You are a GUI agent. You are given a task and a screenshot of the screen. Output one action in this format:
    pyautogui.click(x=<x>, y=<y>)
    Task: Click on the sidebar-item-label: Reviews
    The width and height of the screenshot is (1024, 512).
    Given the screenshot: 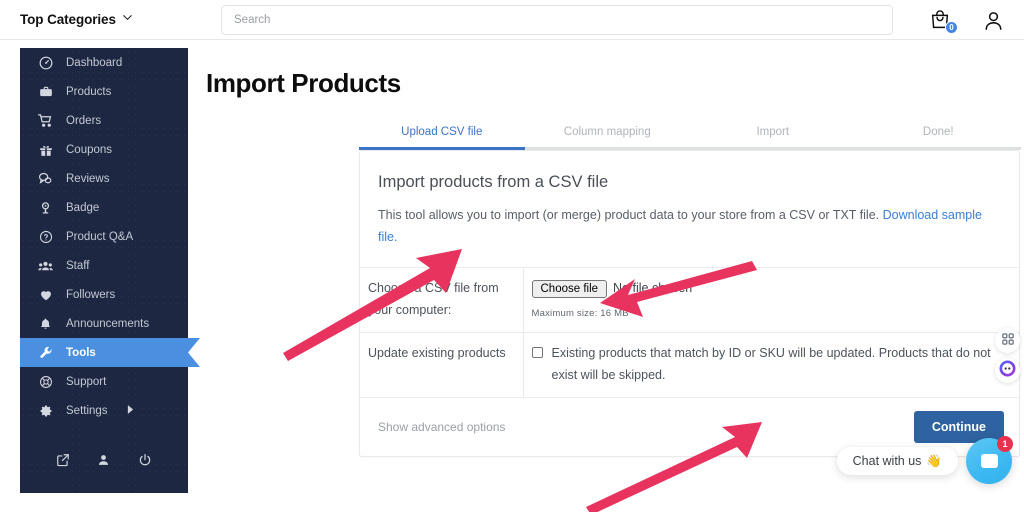 What is the action you would take?
    pyautogui.click(x=88, y=178)
    